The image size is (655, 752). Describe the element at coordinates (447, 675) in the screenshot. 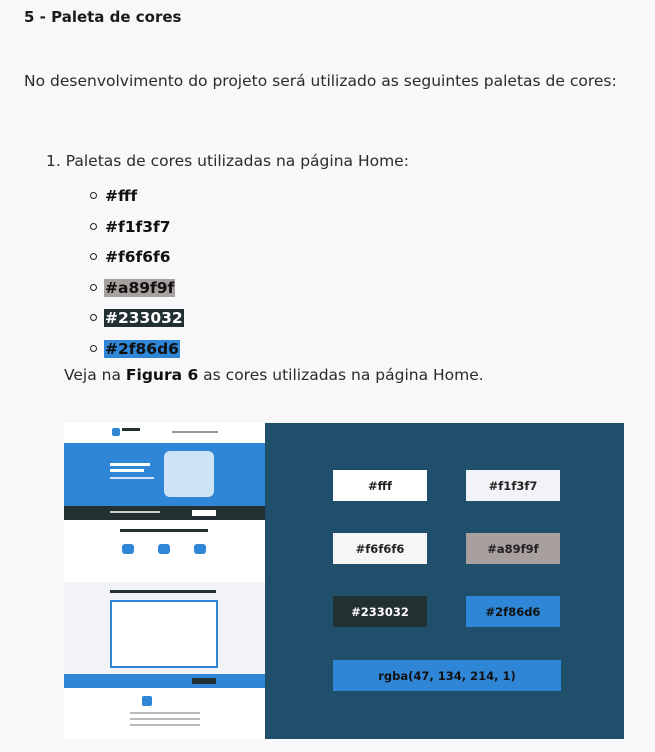

I see `swatch-rgba: rgba(47, 134, 214, 1)` at that location.